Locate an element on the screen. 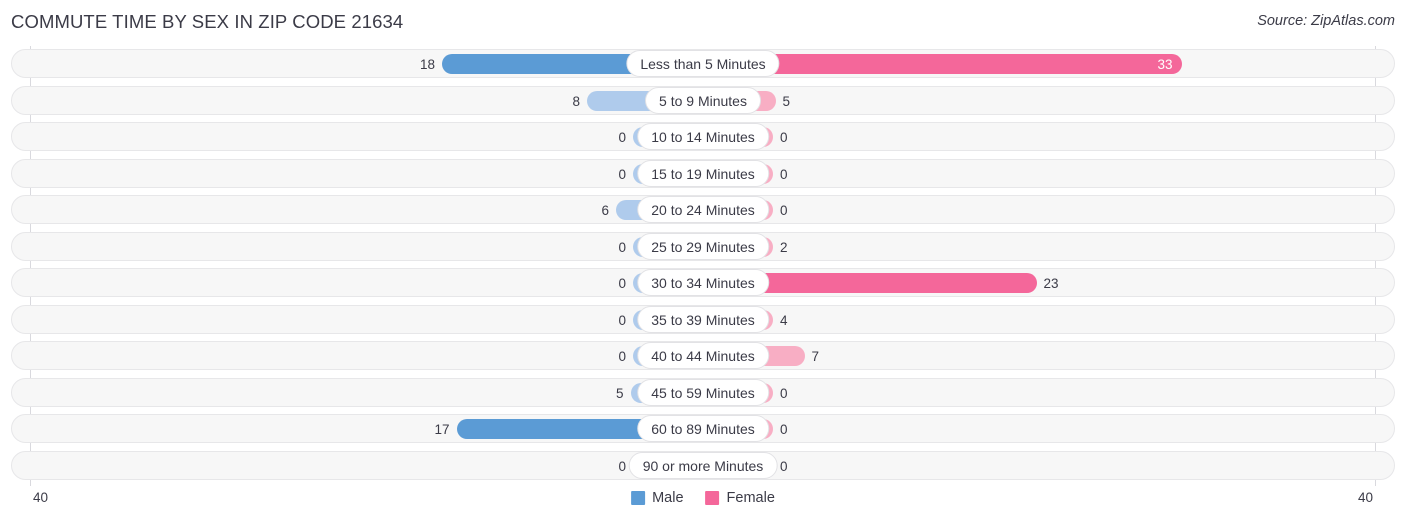 This screenshot has height=523, width=1406. category-label: 10 to 14 Minutes is located at coordinates (703, 136).